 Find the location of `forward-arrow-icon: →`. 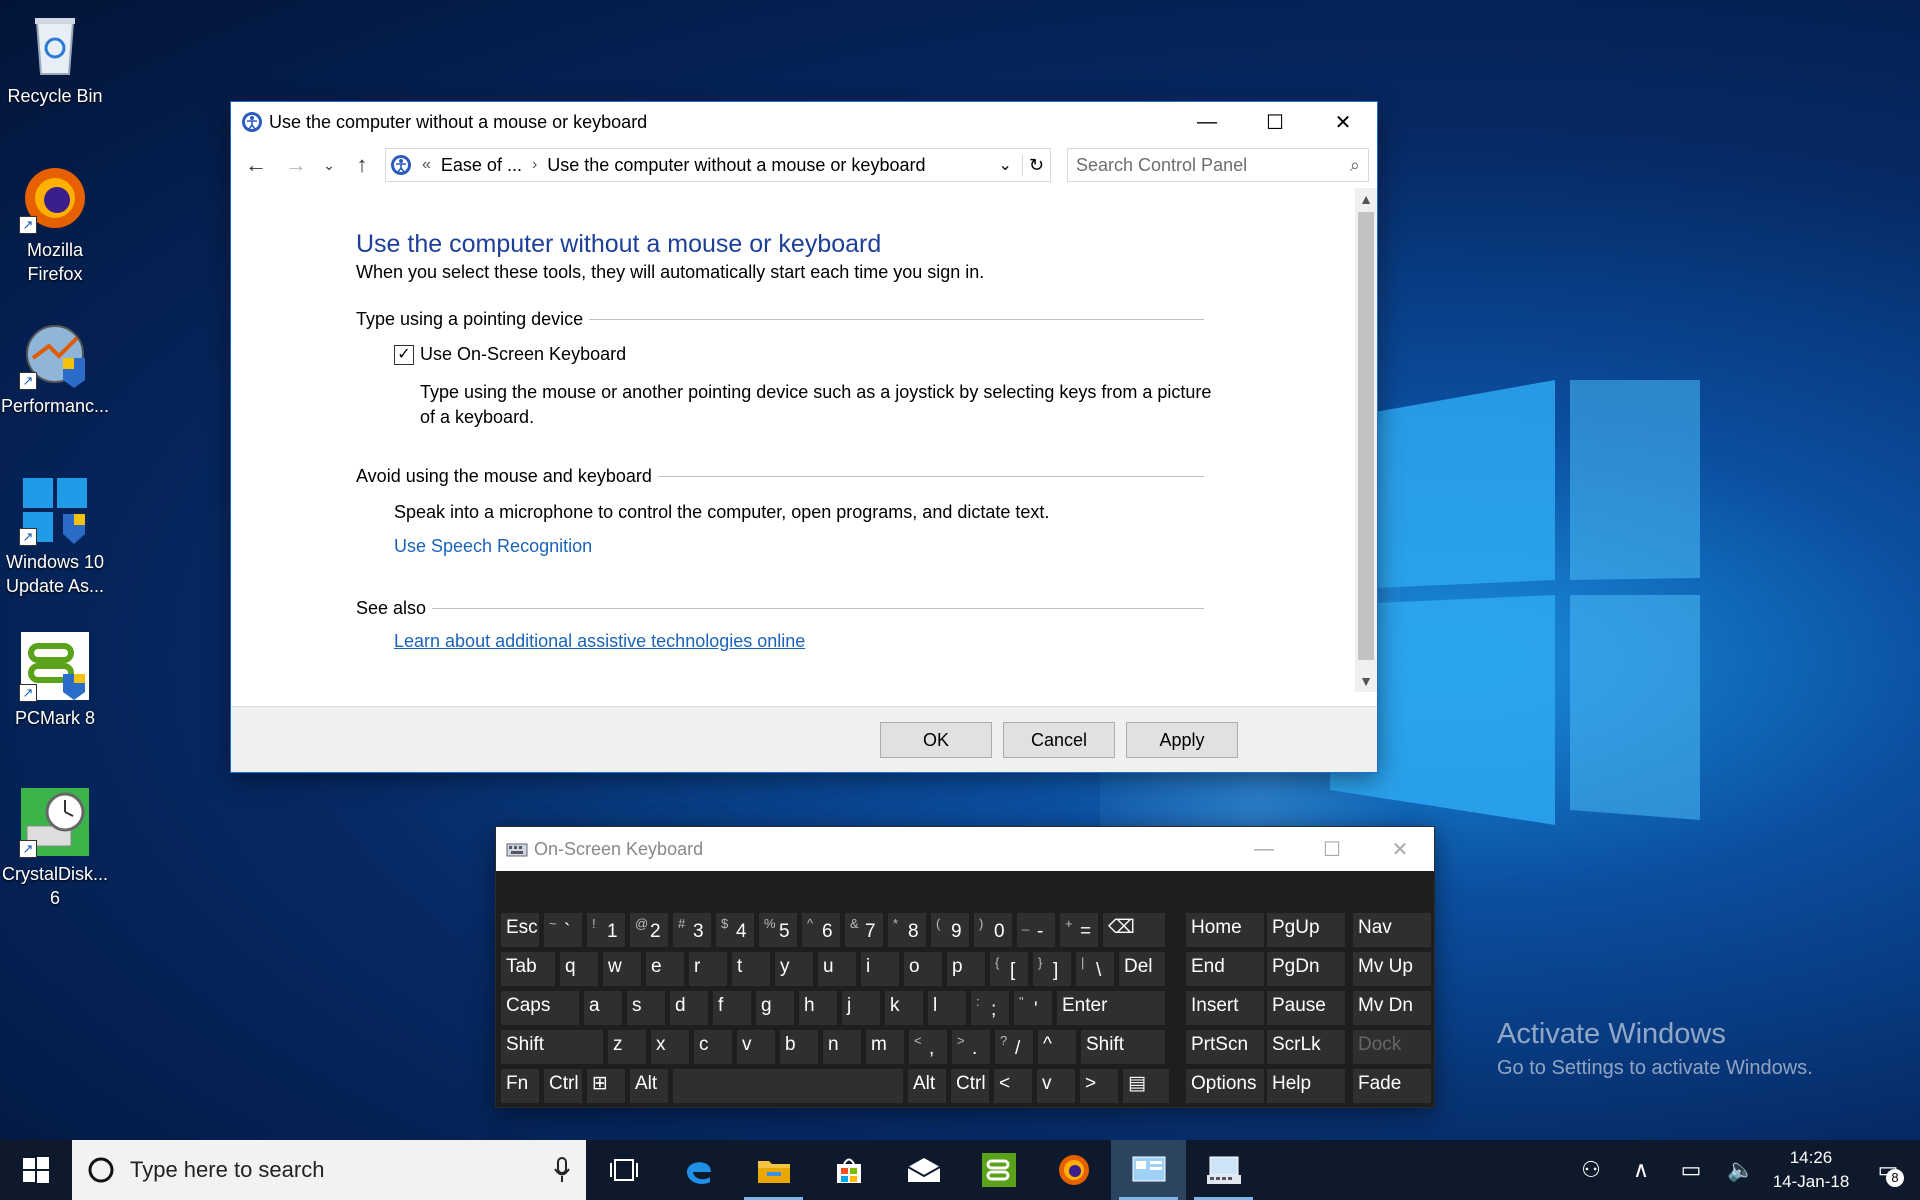

forward-arrow-icon: → is located at coordinates (296, 165).